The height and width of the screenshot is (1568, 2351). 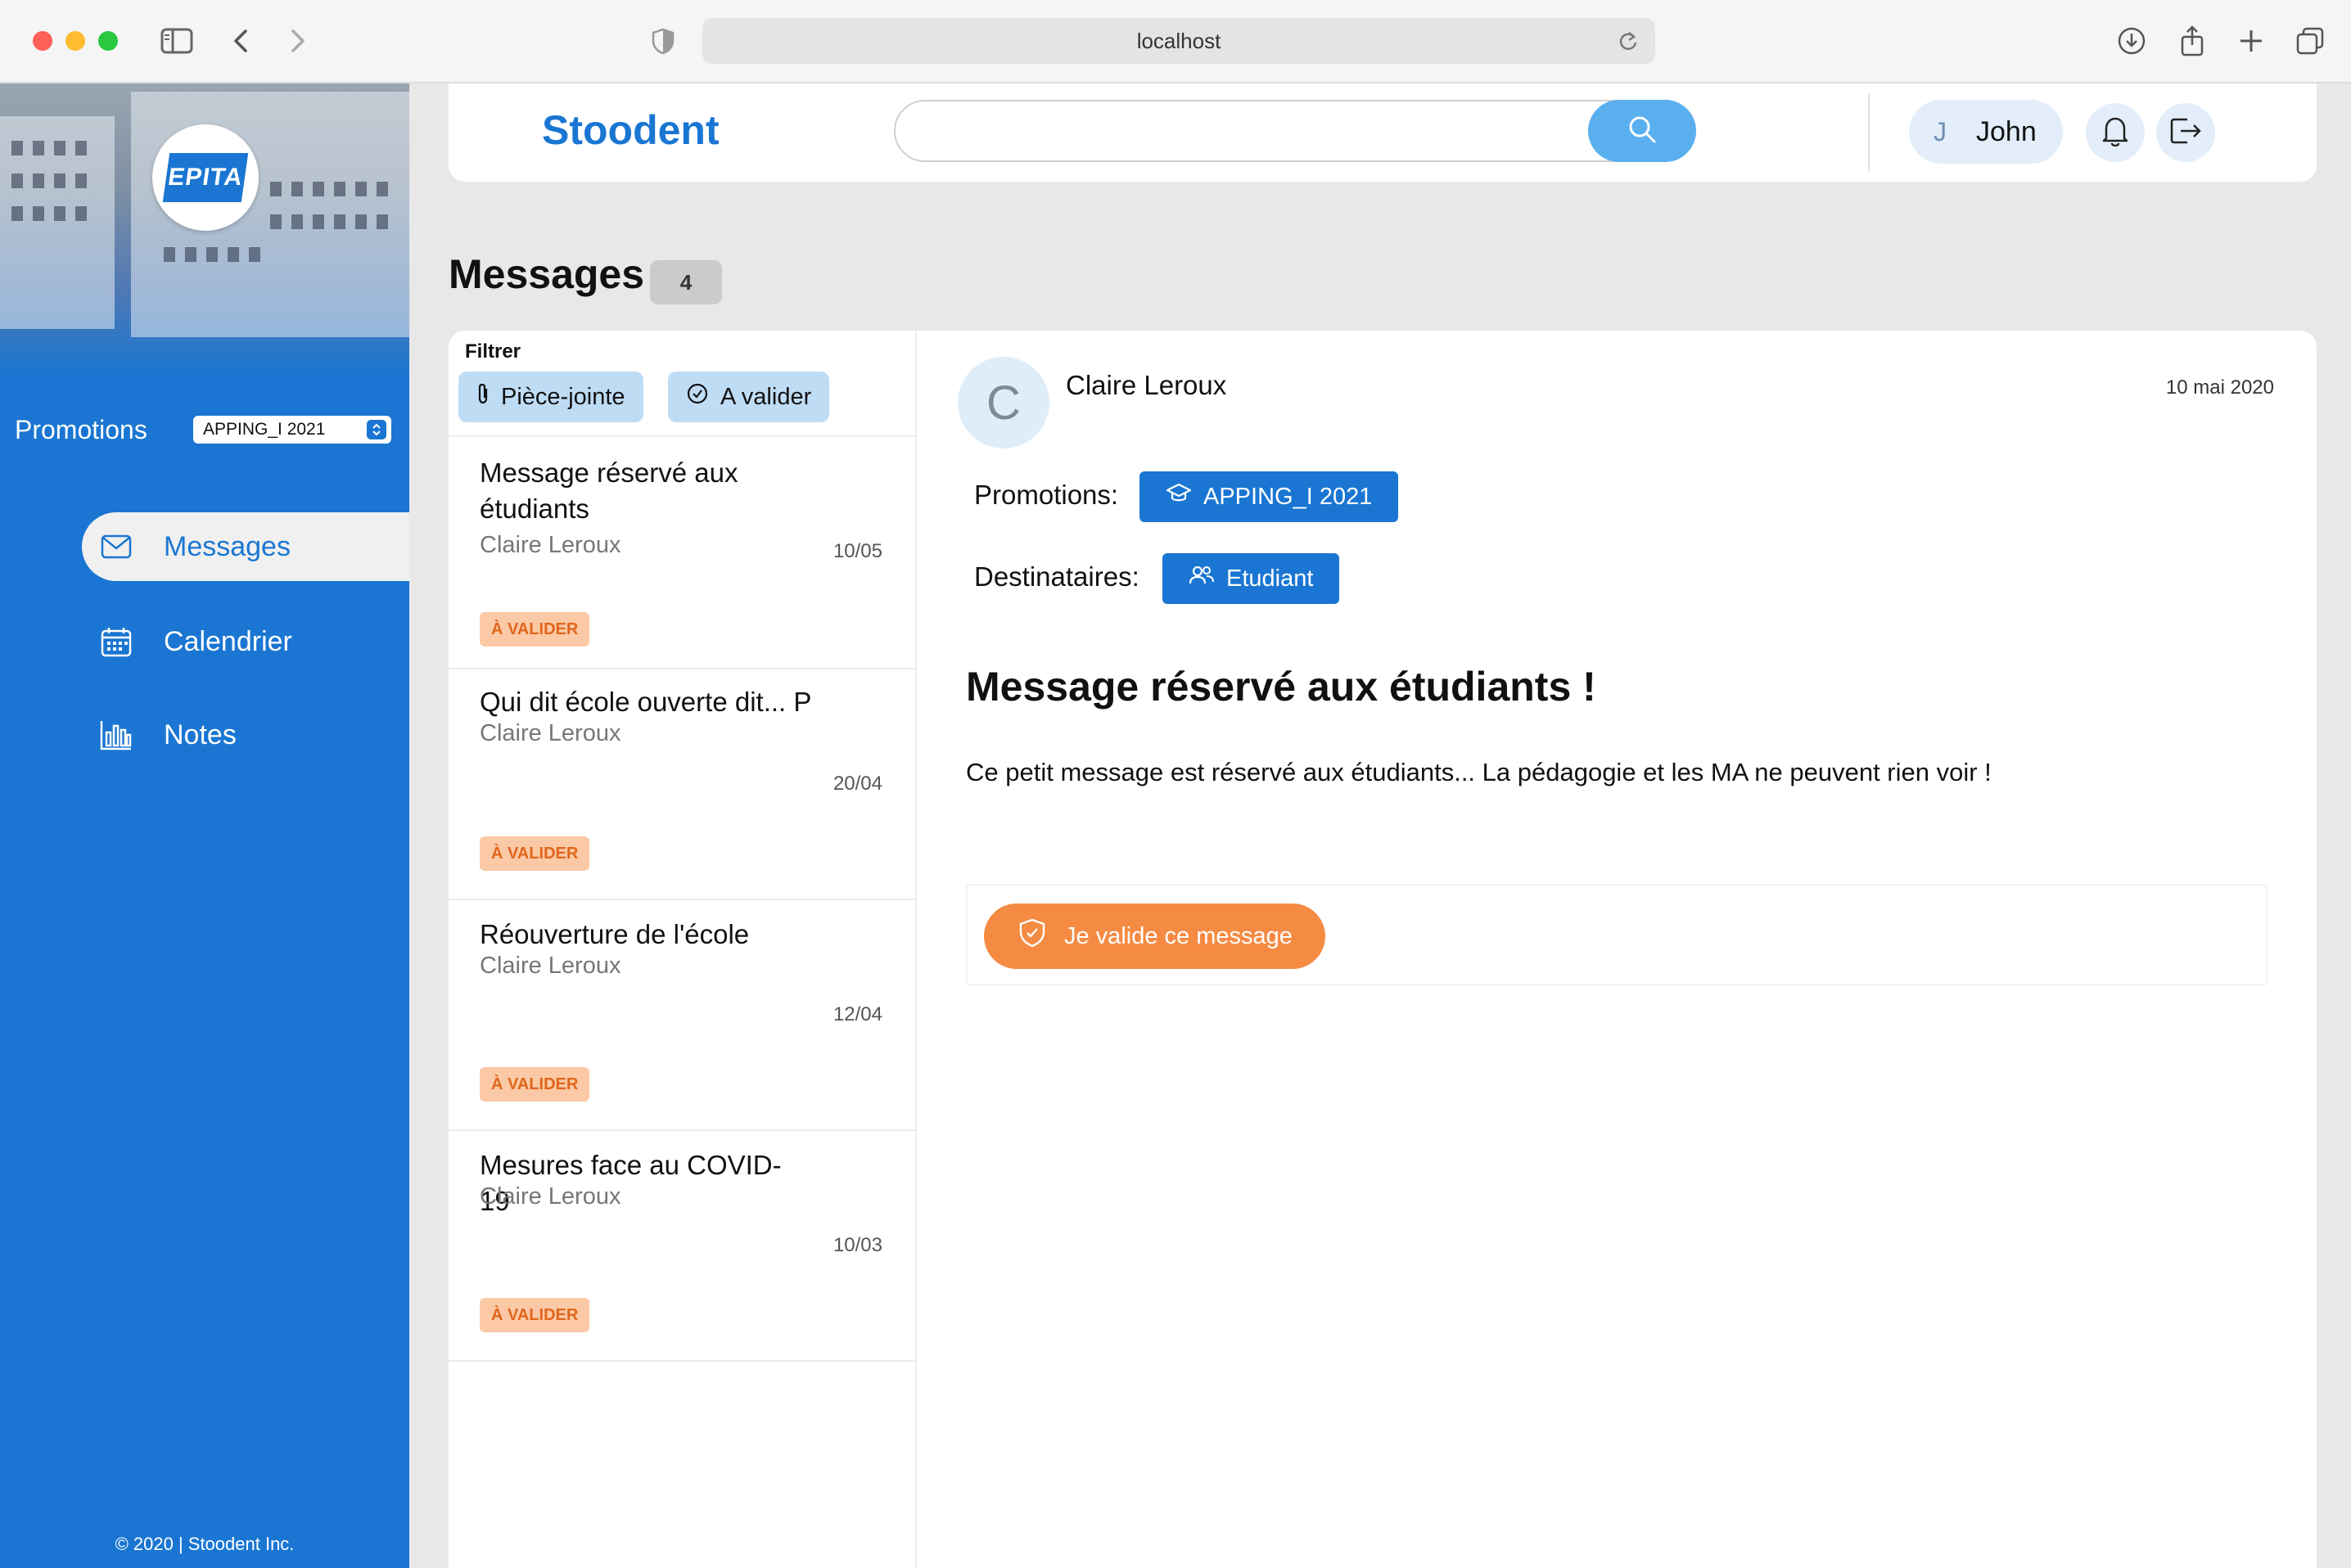 I want to click on message-title: Réouverture de l'école, so click(x=615, y=934).